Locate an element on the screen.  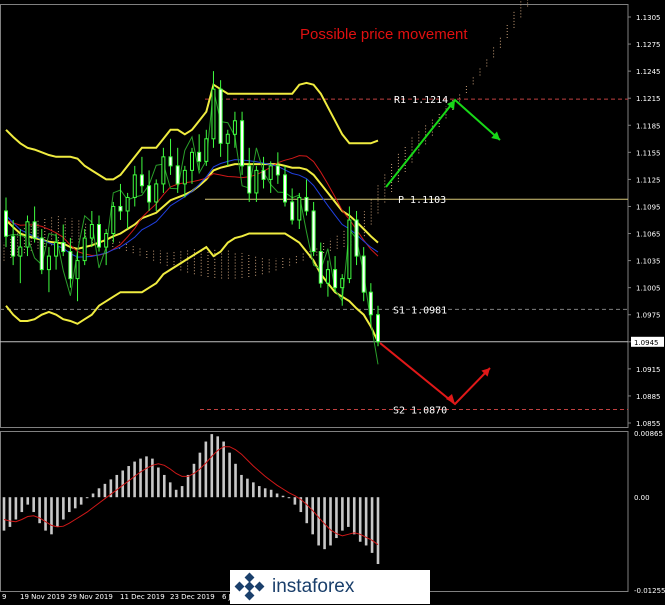
price-tick-label: 1.0855 is located at coordinates (648, 424).